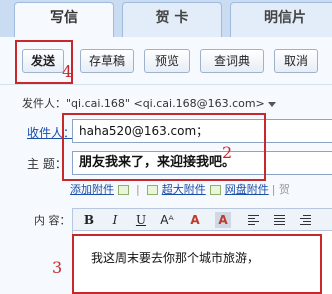  Describe the element at coordinates (52, 220) in the screenshot. I see `content-label: 内 容：` at that location.